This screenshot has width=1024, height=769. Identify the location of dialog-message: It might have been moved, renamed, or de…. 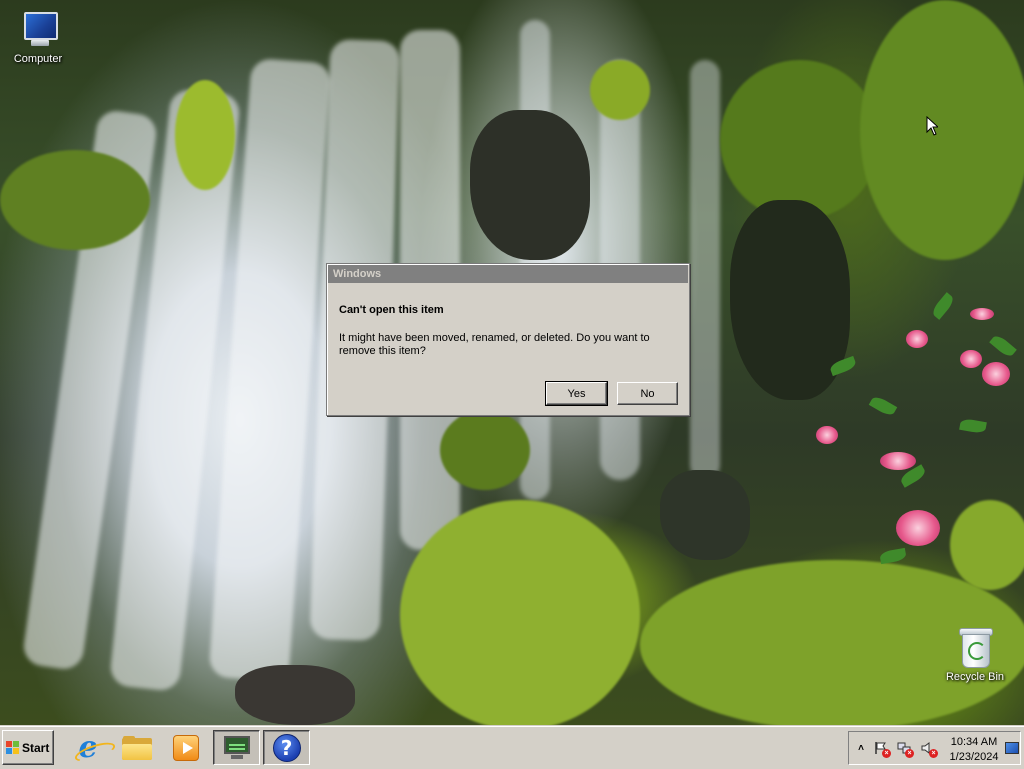
(494, 344).